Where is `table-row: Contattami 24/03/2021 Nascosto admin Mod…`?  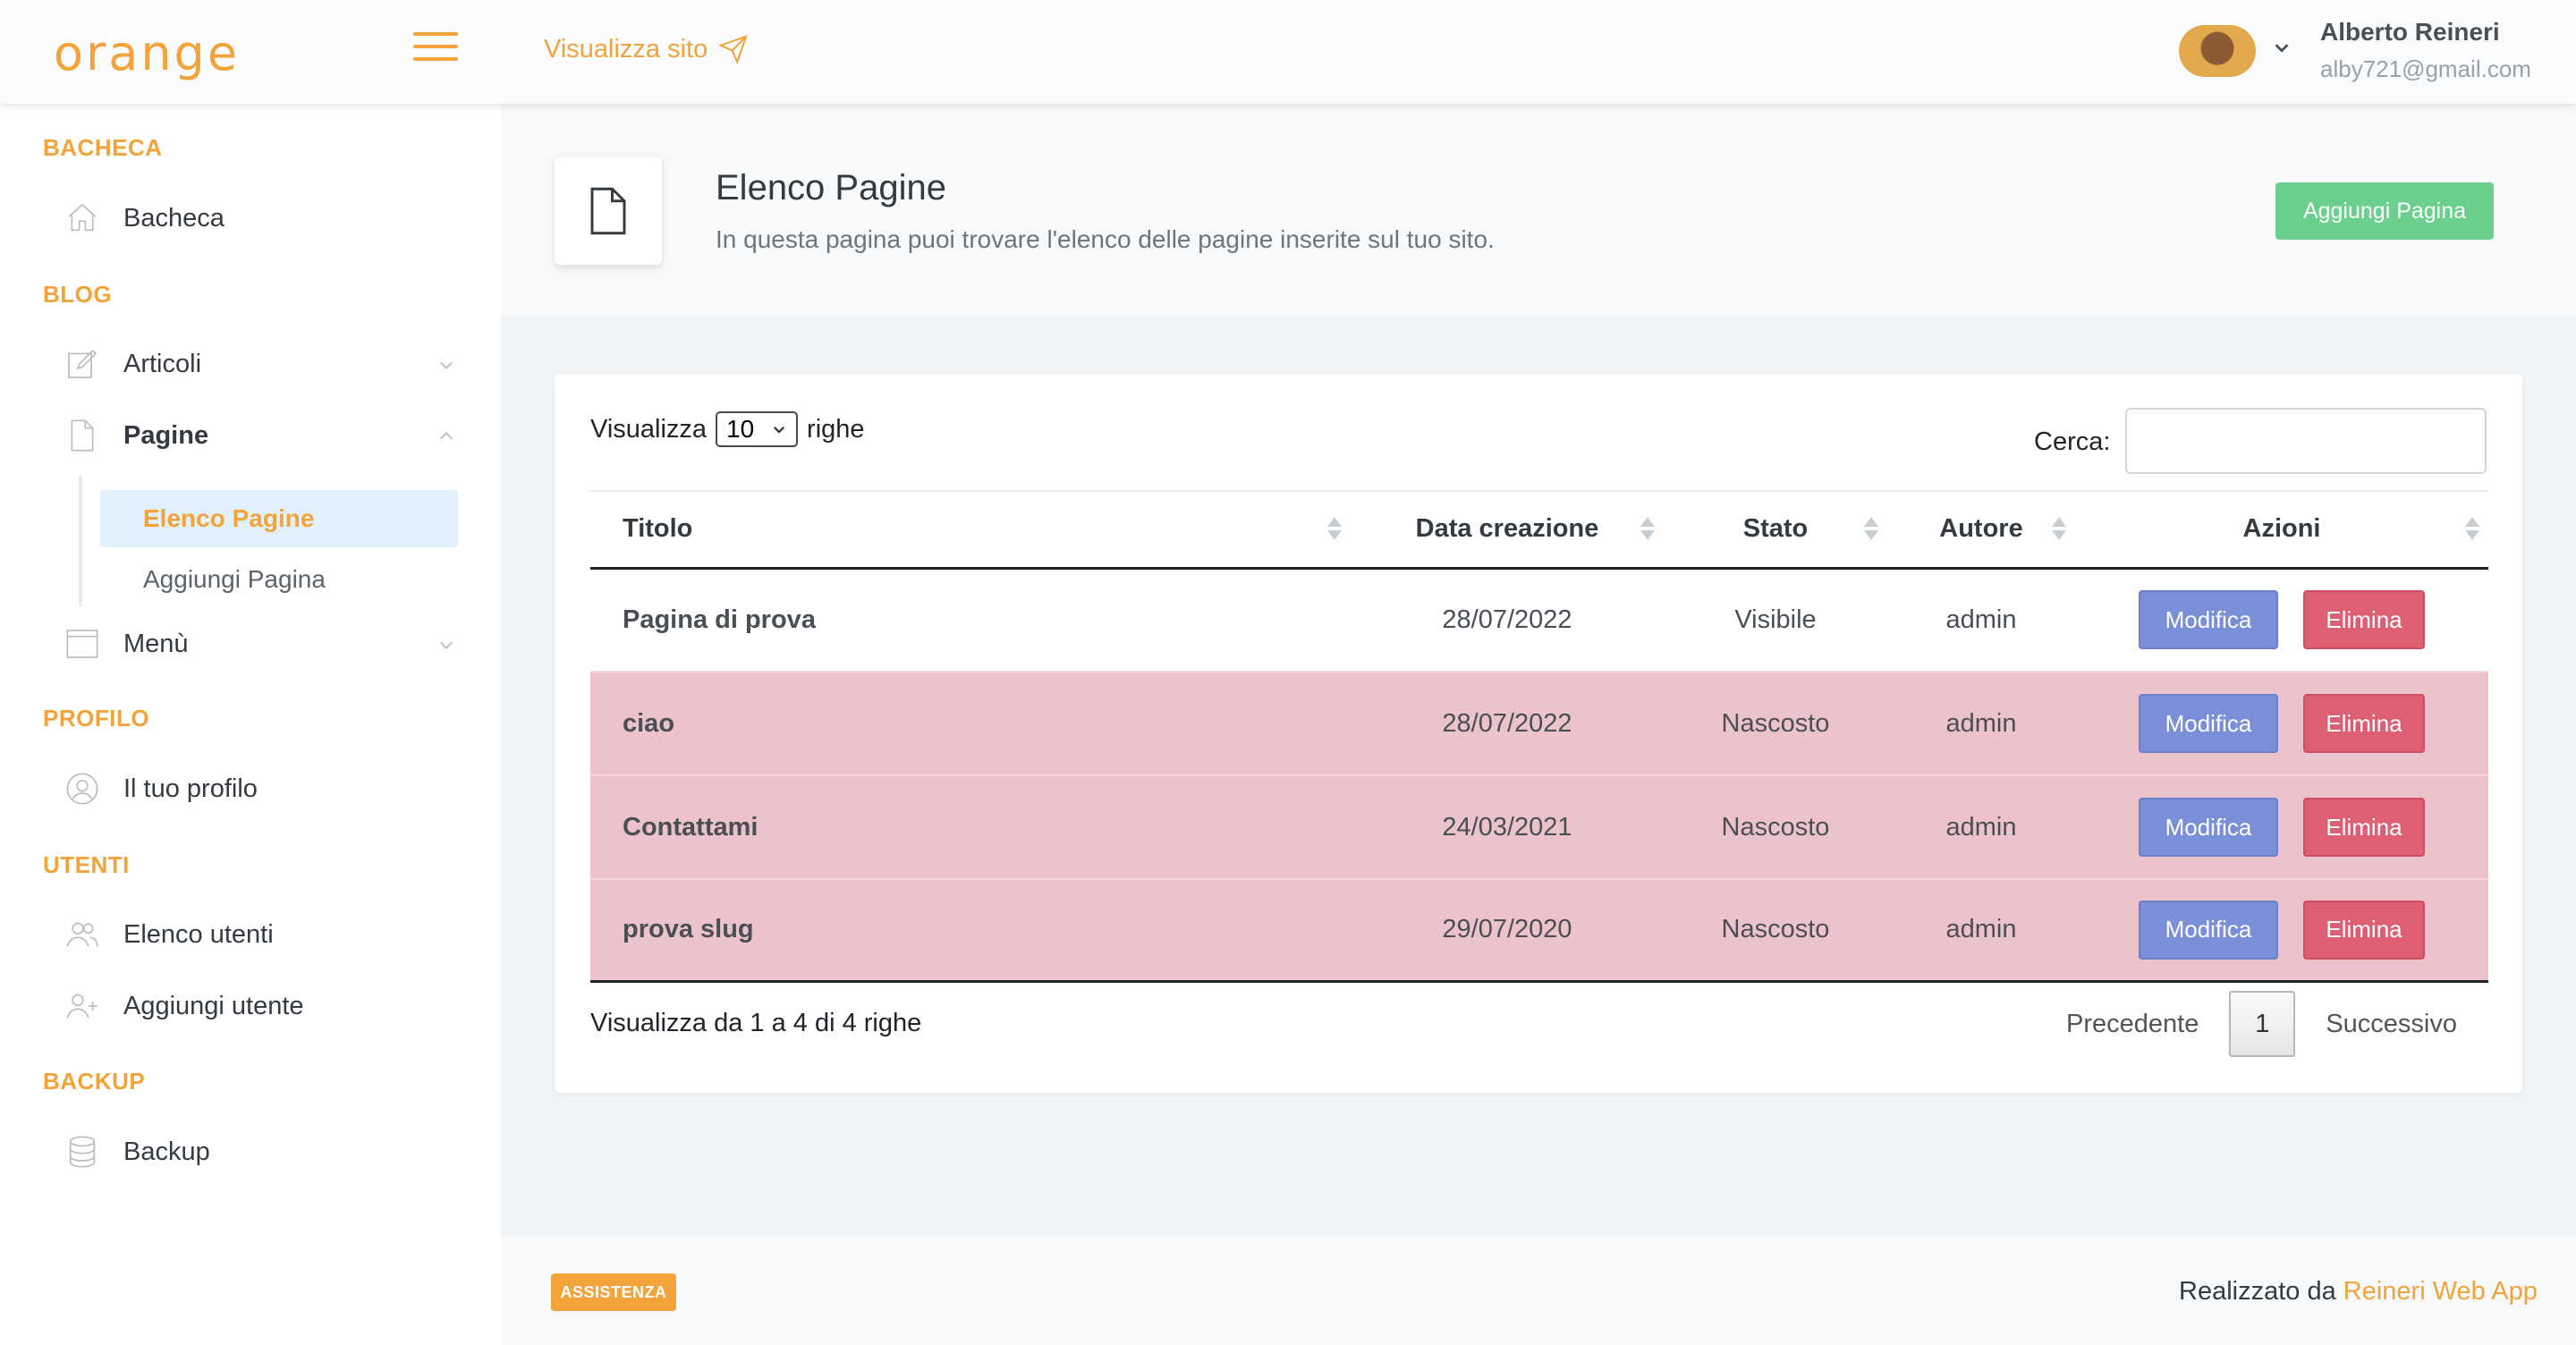 table-row: Contattami 24/03/2021 Nascosto admin Mod… is located at coordinates (1539, 827).